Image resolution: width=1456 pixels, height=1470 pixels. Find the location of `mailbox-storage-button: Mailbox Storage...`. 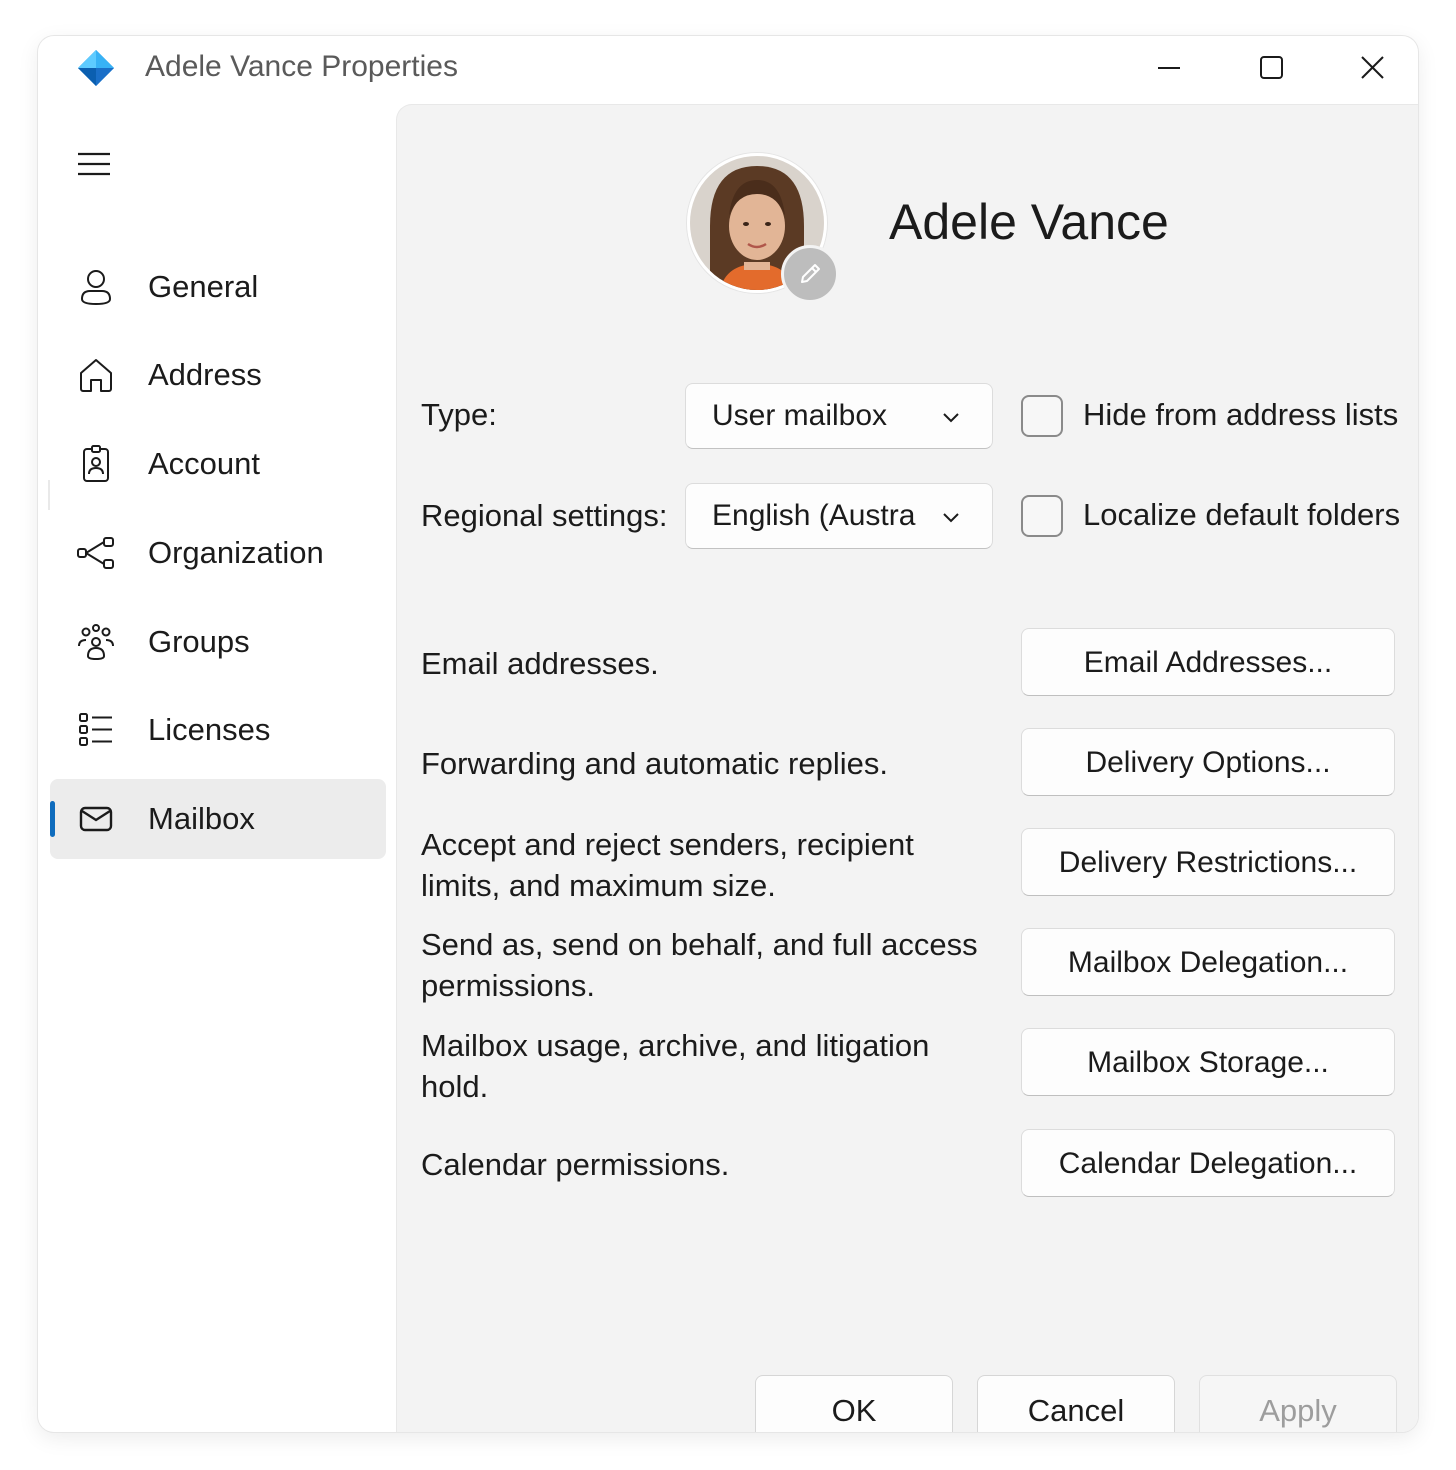

mailbox-storage-button: Mailbox Storage... is located at coordinates (1208, 1062).